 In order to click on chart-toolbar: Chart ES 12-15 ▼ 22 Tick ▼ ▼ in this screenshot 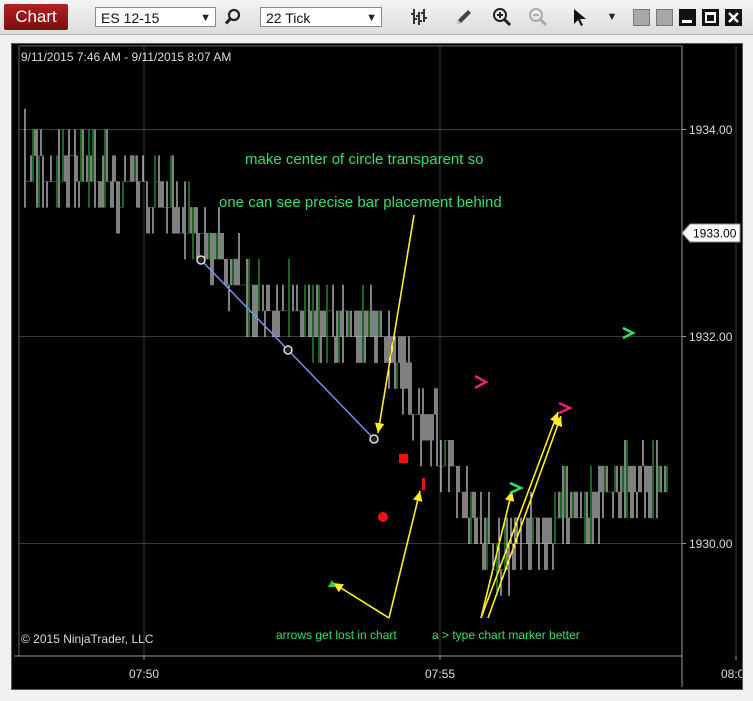, I will do `click(376, 17)`.